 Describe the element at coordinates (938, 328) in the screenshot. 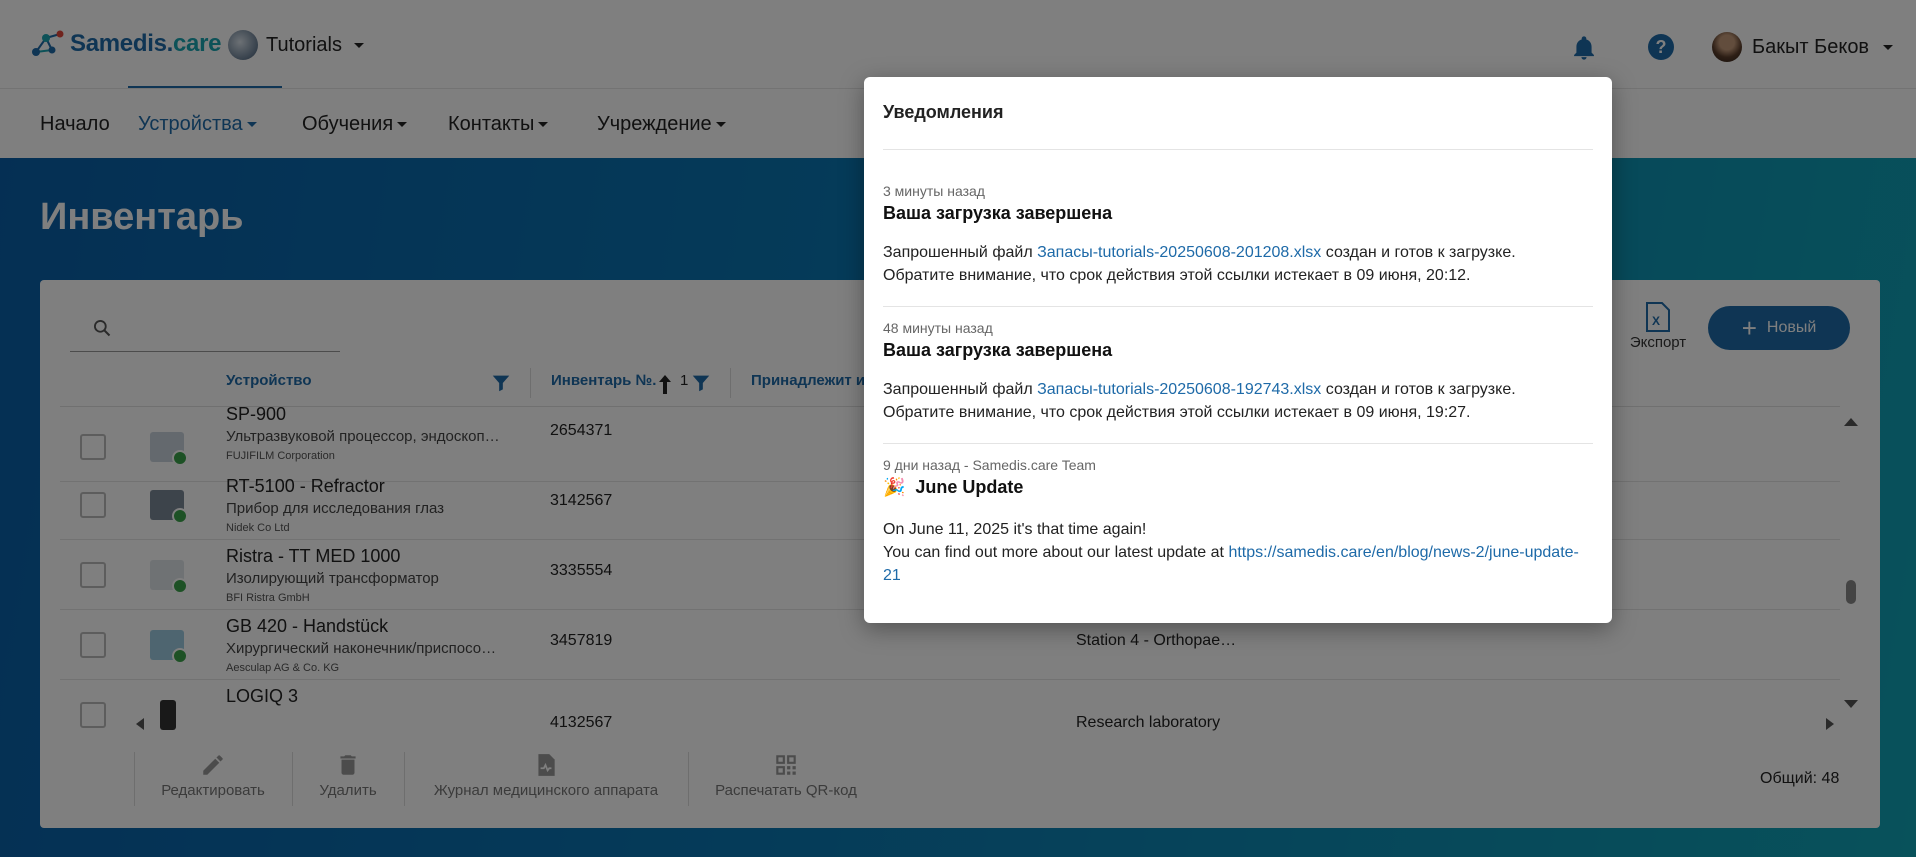

I see `notification-time: 48 минуты назад` at that location.